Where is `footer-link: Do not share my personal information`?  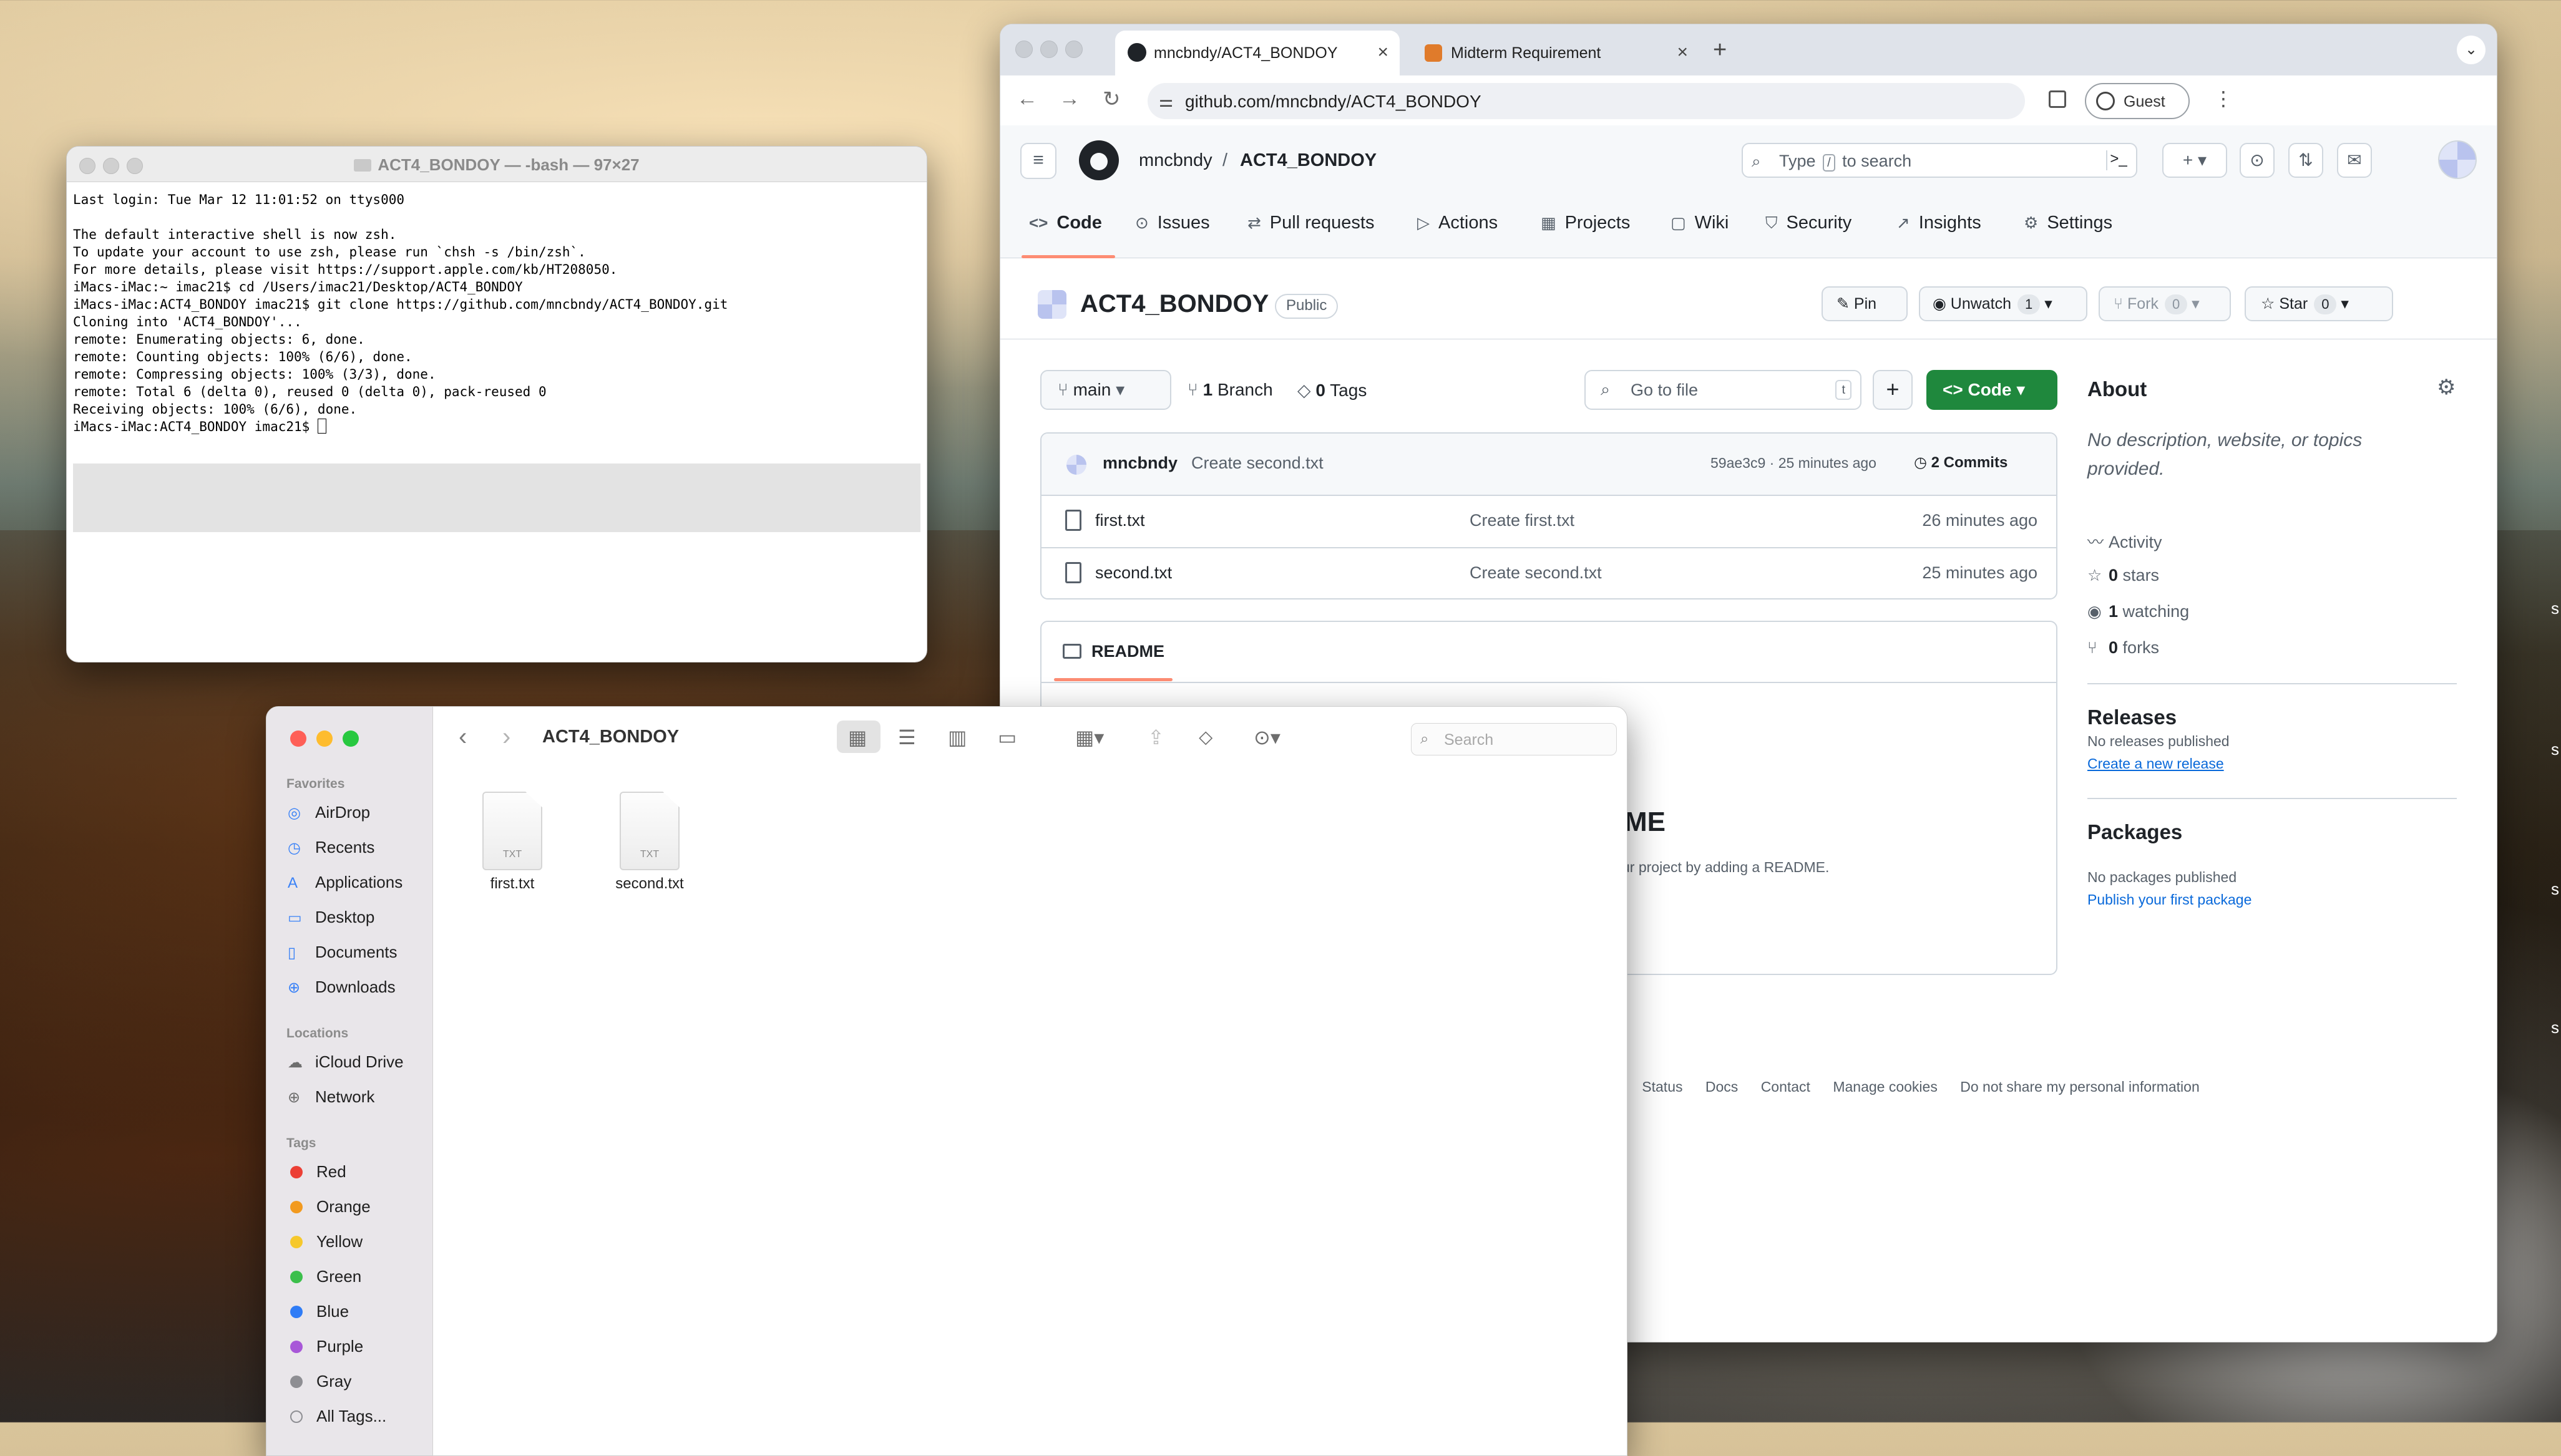 footer-link: Do not share my personal information is located at coordinates (2080, 1087).